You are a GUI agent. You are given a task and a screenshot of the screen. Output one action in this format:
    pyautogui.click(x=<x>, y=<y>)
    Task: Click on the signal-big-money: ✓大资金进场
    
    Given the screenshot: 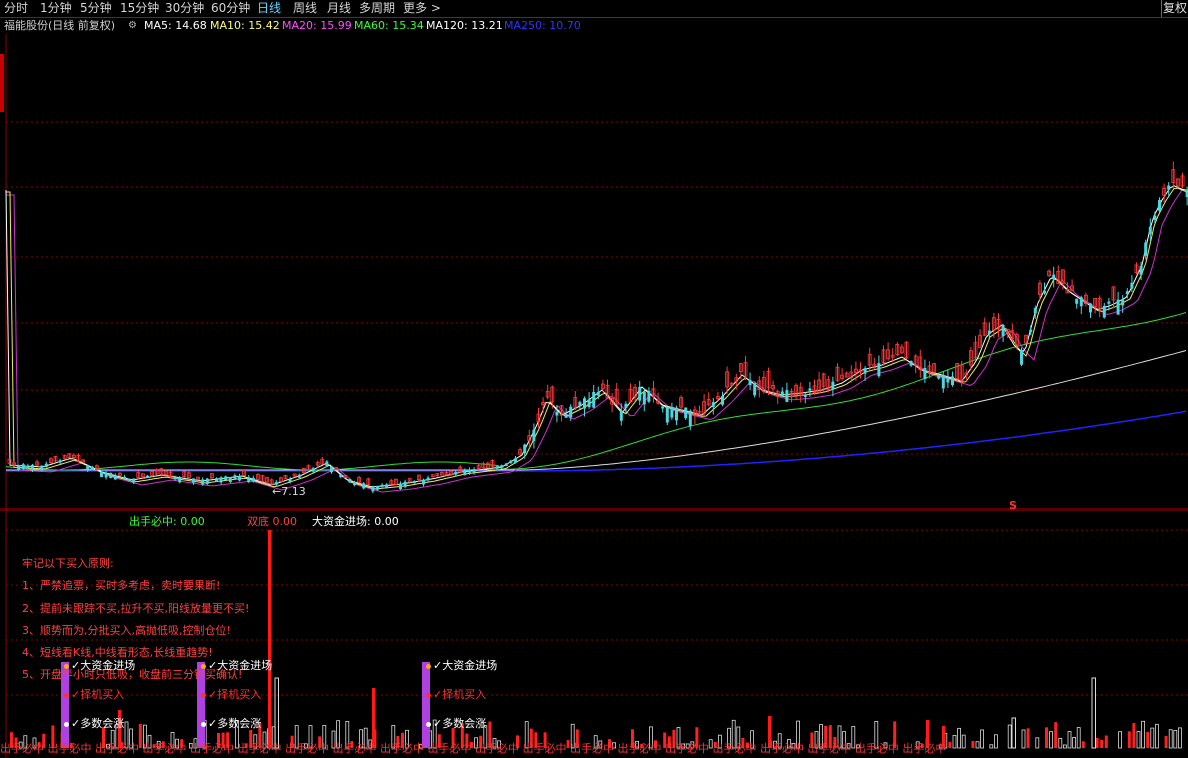 What is the action you would take?
    pyautogui.click(x=99, y=665)
    